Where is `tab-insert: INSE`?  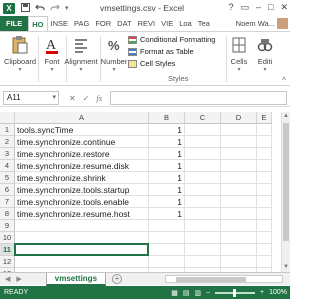
tab-insert: INSE is located at coordinates (60, 23).